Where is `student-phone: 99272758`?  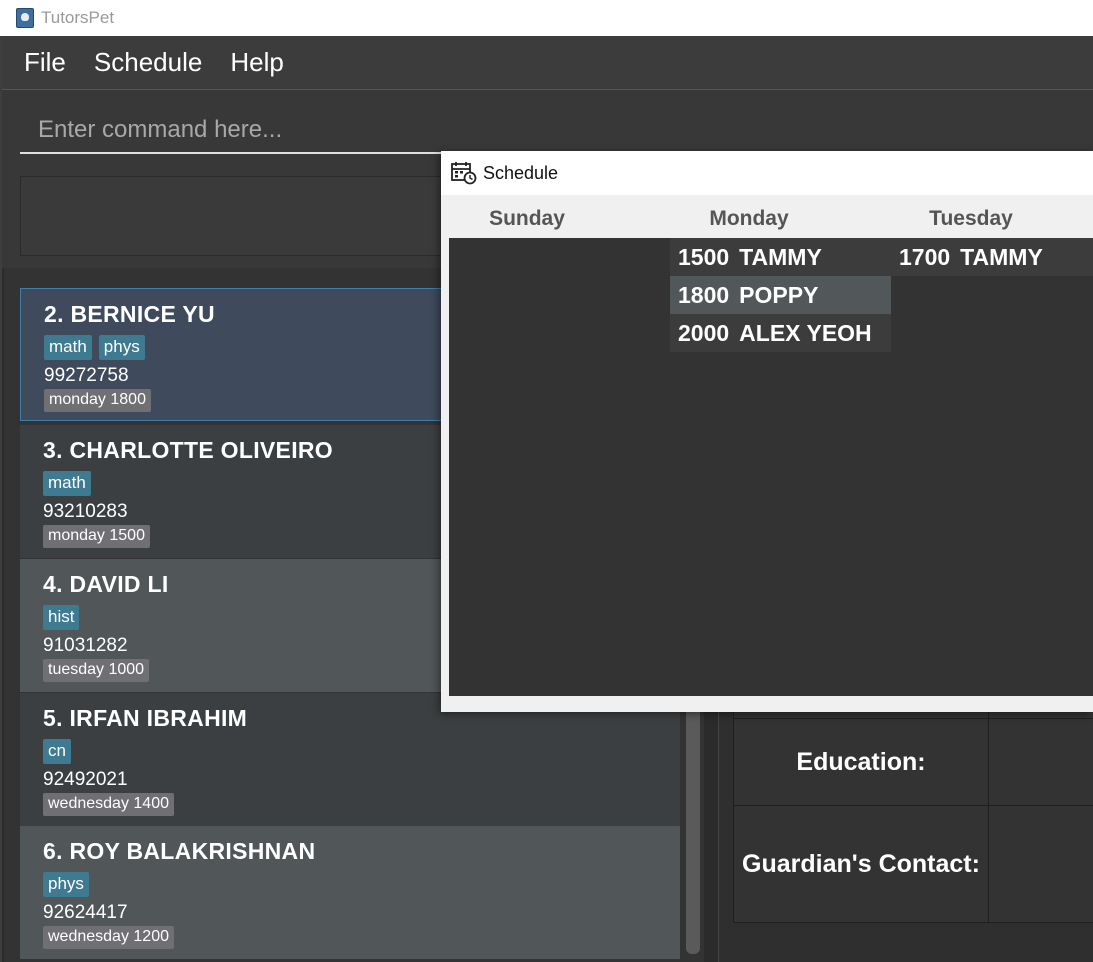
student-phone: 99272758 is located at coordinates (86, 375).